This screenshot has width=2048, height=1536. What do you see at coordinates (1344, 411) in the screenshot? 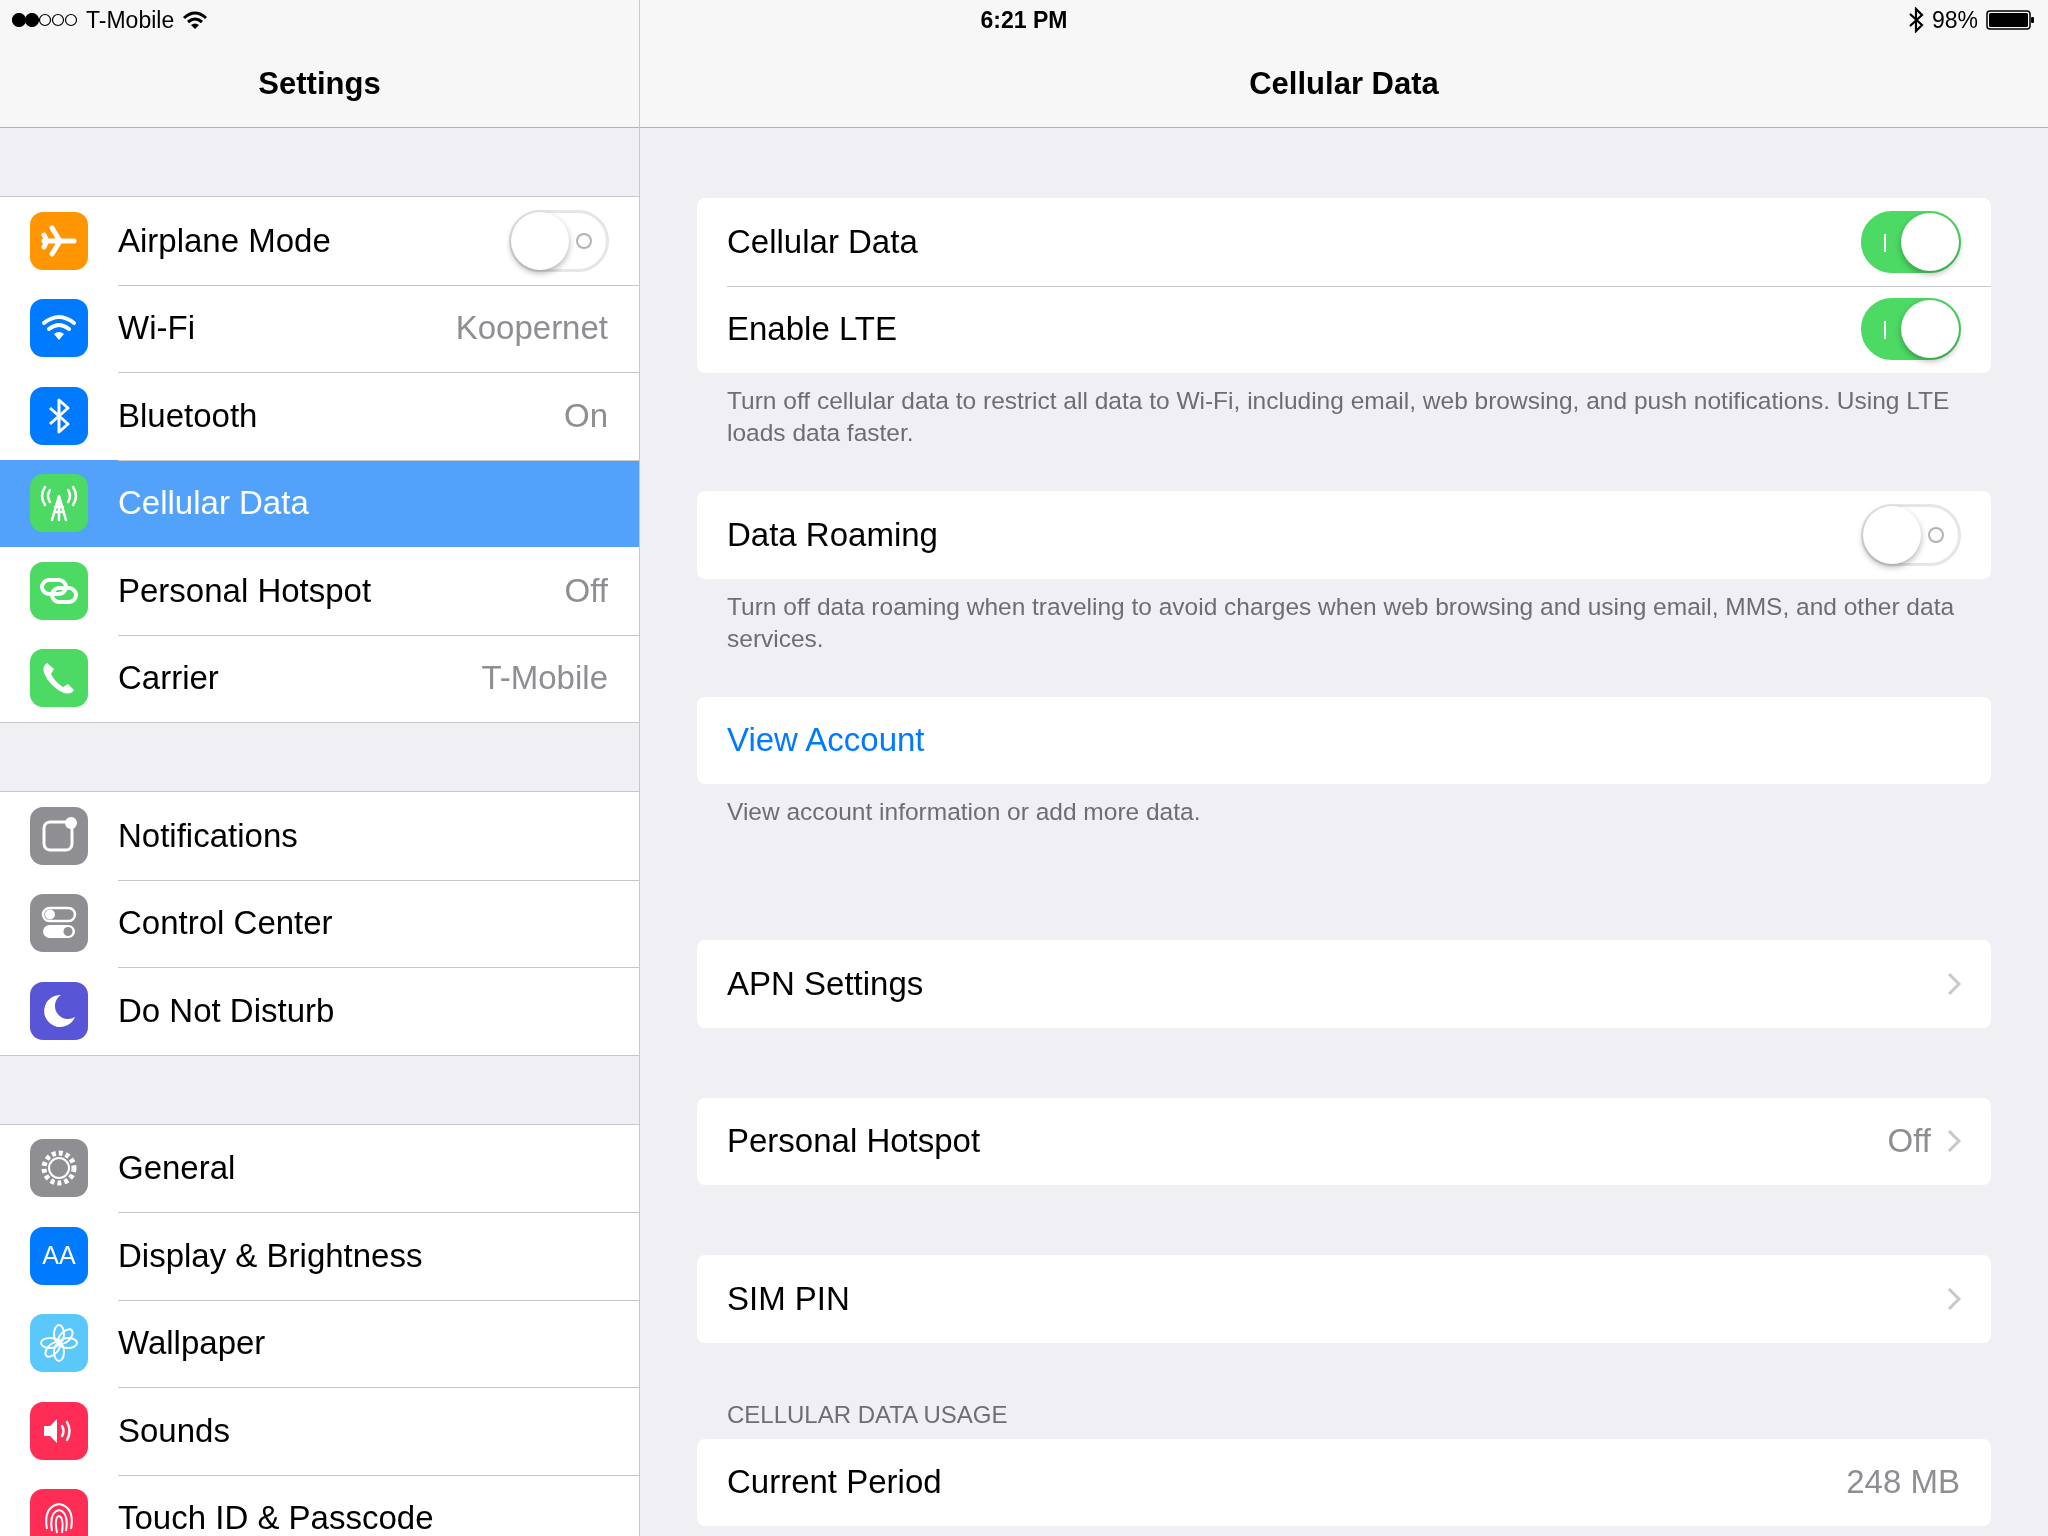
I see `section-footer: Turn off cellular data to restrict all data to Wi-Fi, including email, web browsing, and push notifications. Using LTE loads data faster.` at bounding box center [1344, 411].